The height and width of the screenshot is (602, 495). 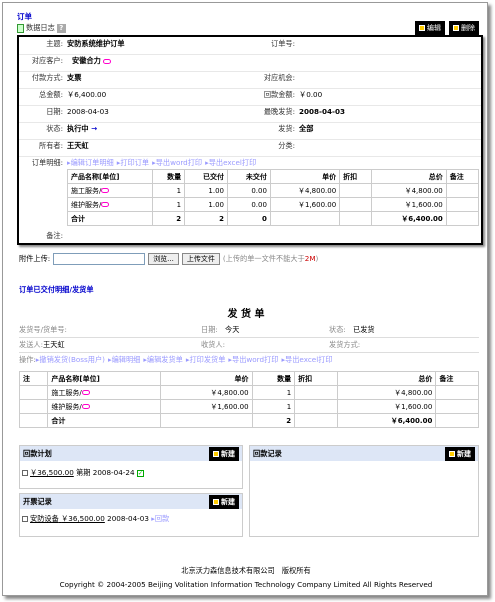 What do you see at coordinates (163, 359) in the screenshot?
I see `delivery-op-2: ▸编辑发货单` at bounding box center [163, 359].